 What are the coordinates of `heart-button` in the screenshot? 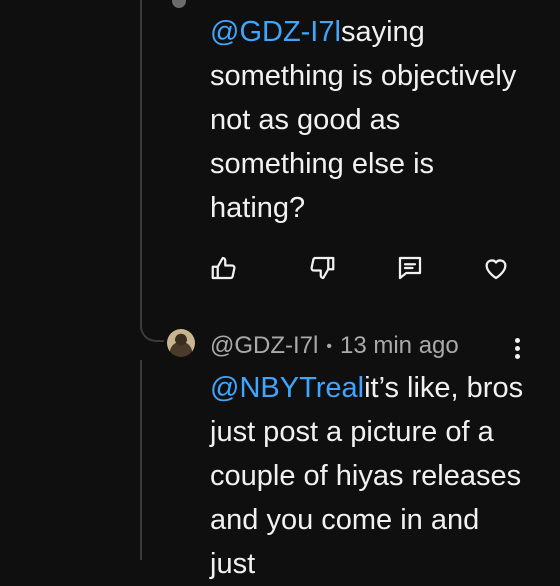 It's located at (496, 268).